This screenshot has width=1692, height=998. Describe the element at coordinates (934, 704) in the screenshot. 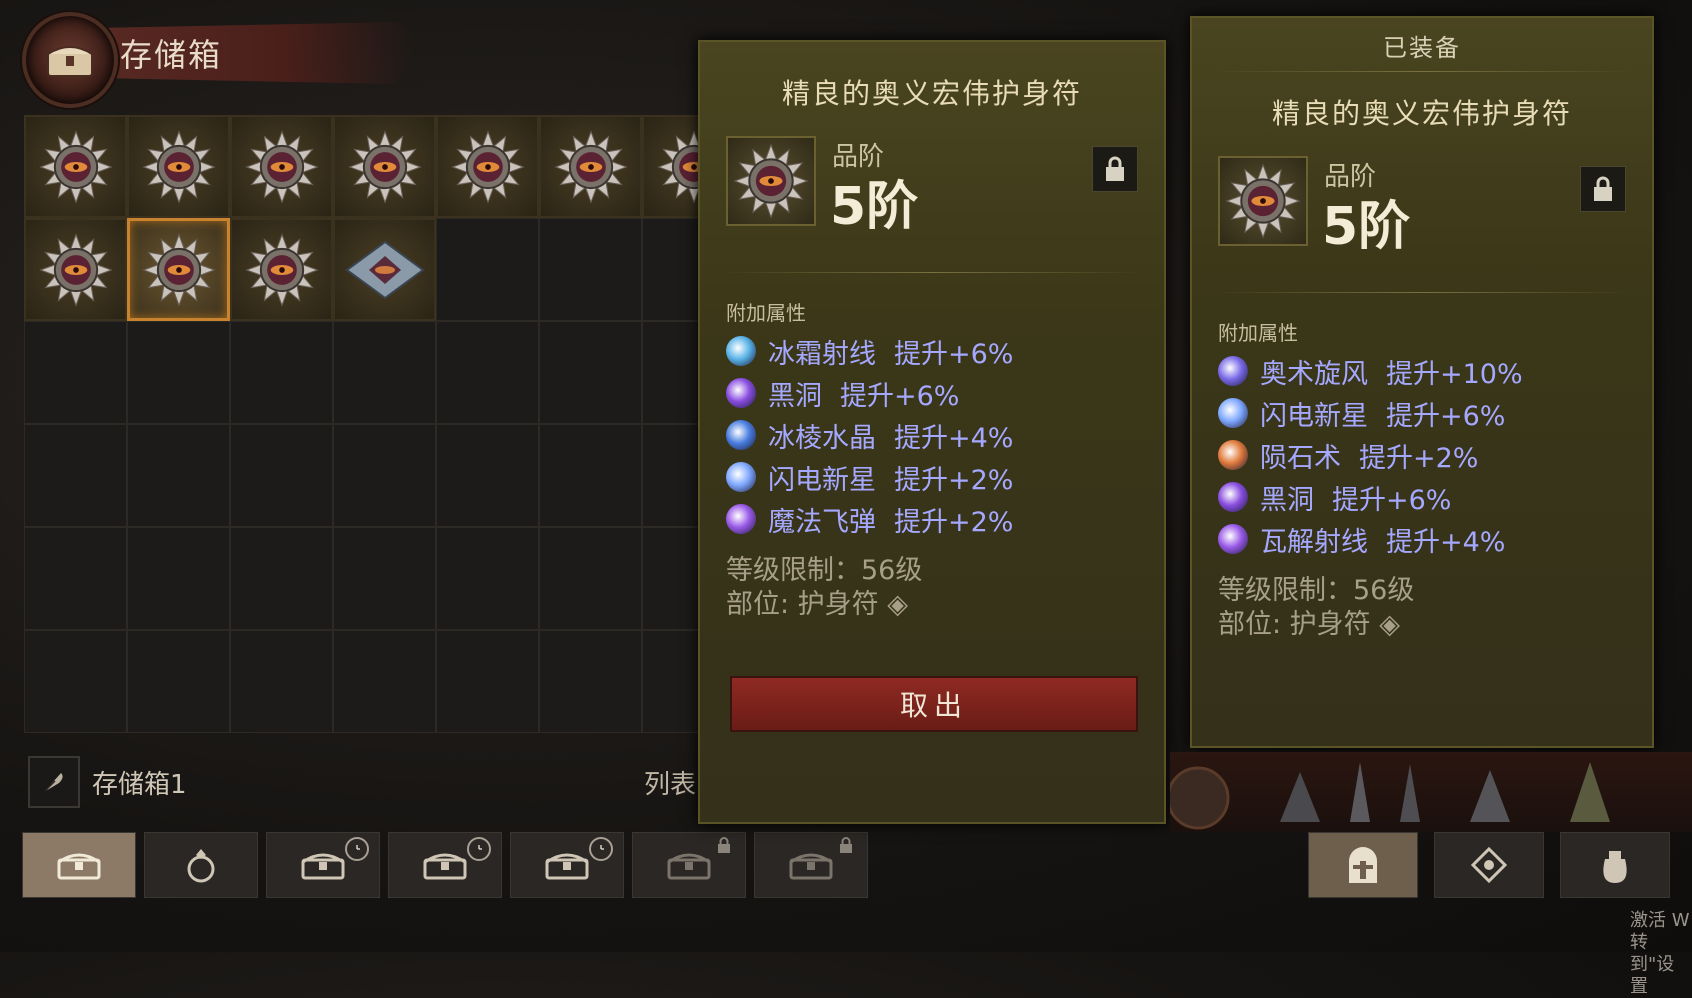

I see `take-out-button: 取出` at that location.